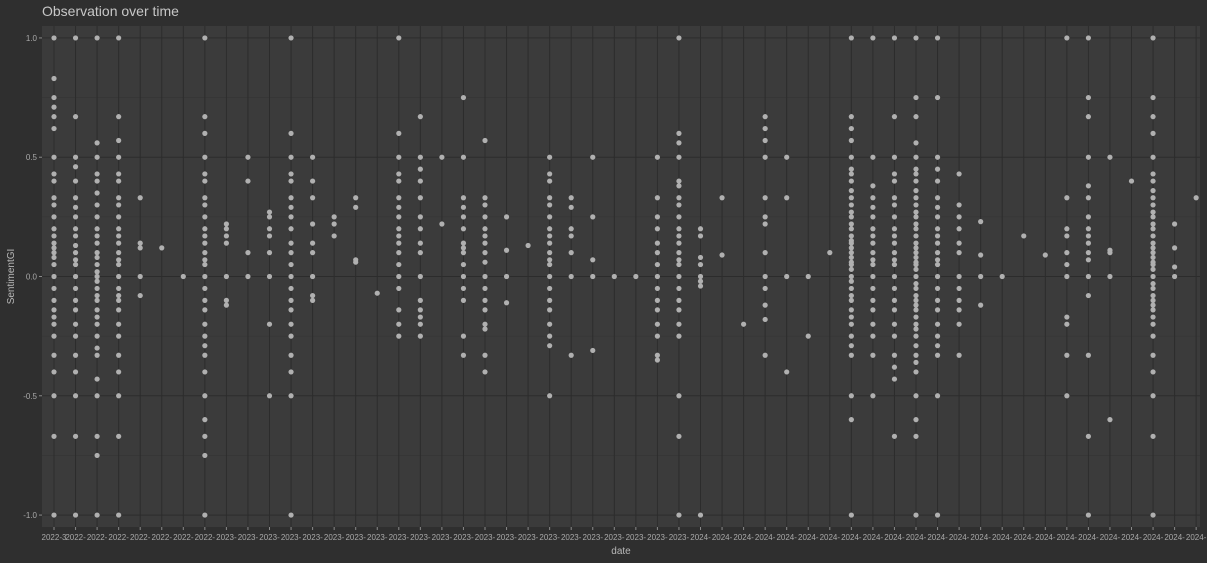  I want to click on x-axis-title: date, so click(621, 551).